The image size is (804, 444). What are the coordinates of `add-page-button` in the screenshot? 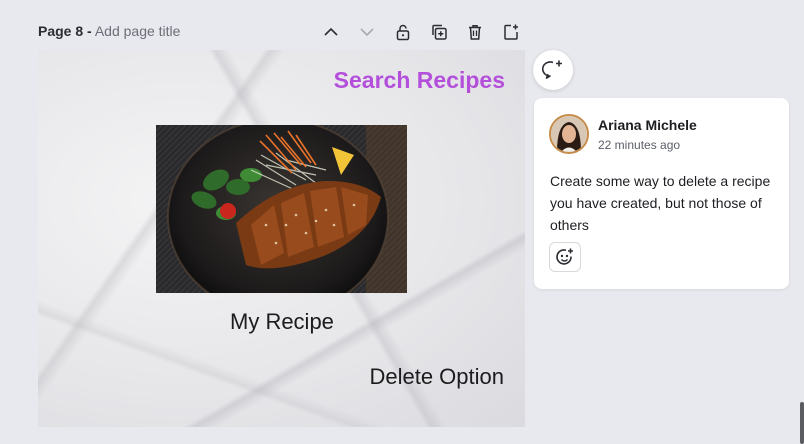 It's located at (511, 32).